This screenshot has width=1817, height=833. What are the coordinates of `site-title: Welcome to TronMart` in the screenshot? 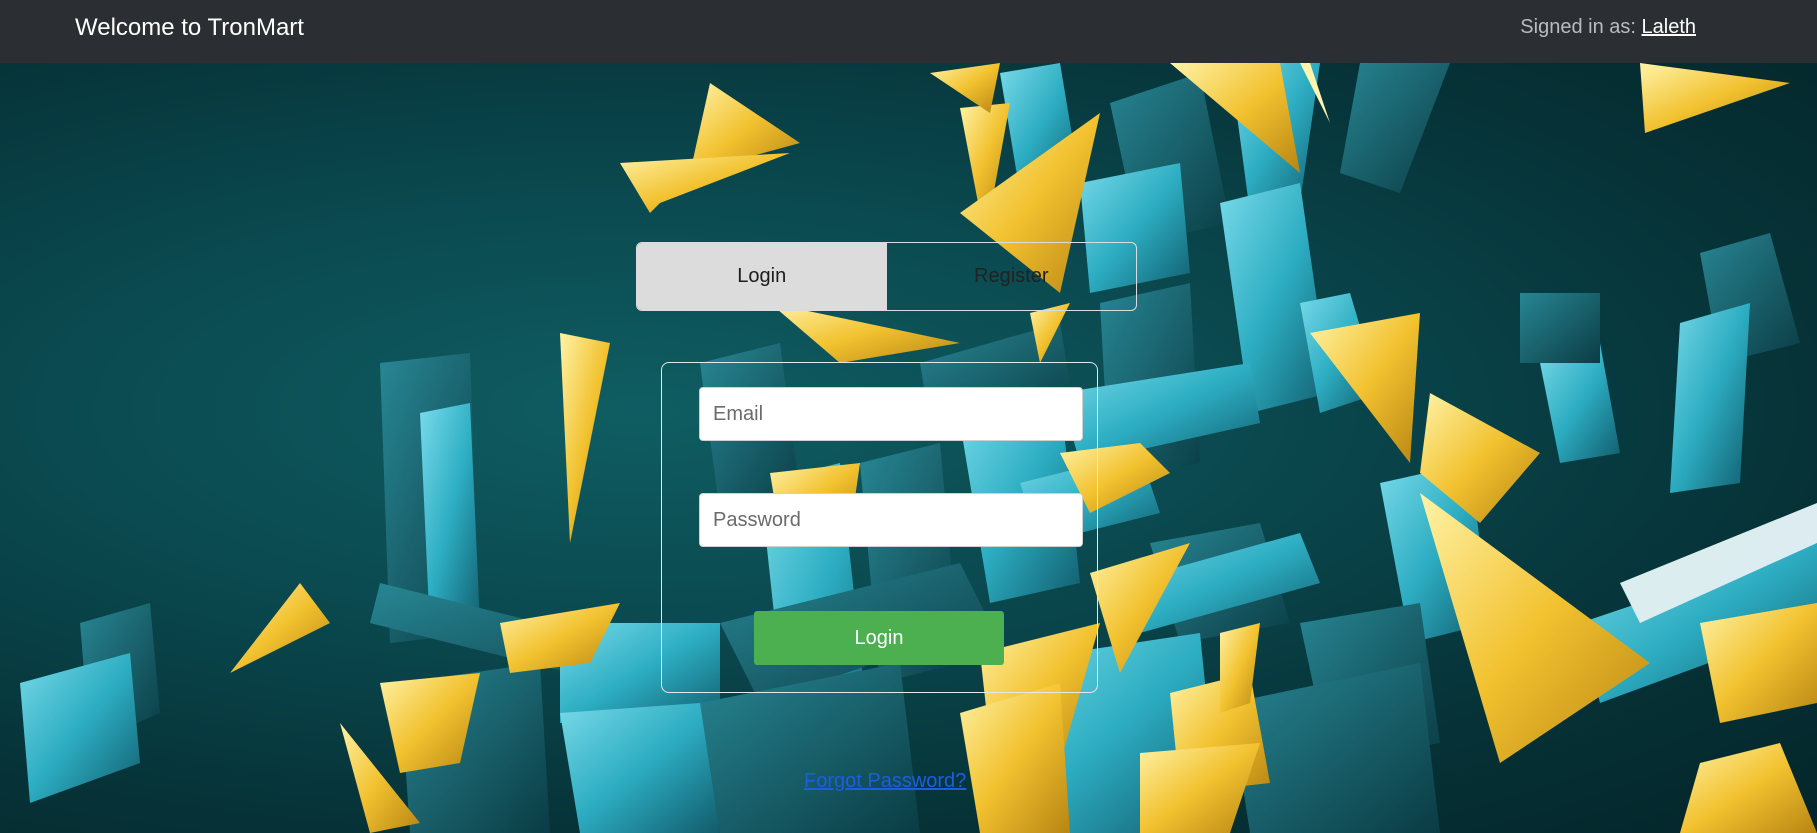 It's located at (189, 27).